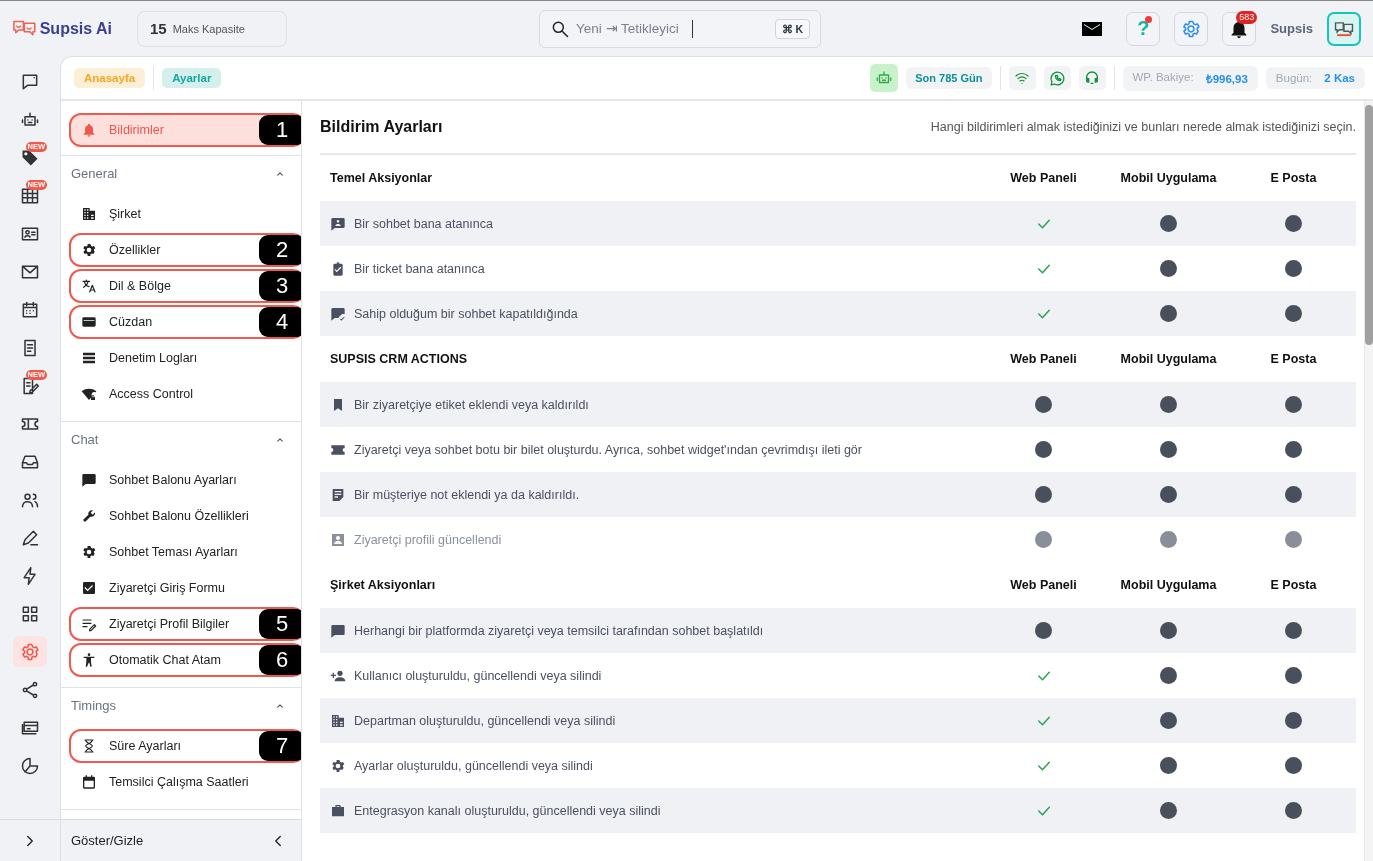 This screenshot has width=1373, height=861. What do you see at coordinates (383, 585) in the screenshot?
I see `section-title: Şirket Aksiyonları` at bounding box center [383, 585].